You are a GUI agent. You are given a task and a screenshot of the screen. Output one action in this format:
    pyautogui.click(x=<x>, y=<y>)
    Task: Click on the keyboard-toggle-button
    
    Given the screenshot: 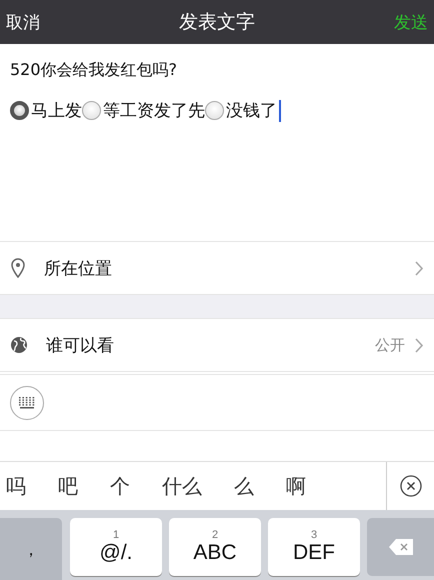 What is the action you would take?
    pyautogui.click(x=27, y=403)
    